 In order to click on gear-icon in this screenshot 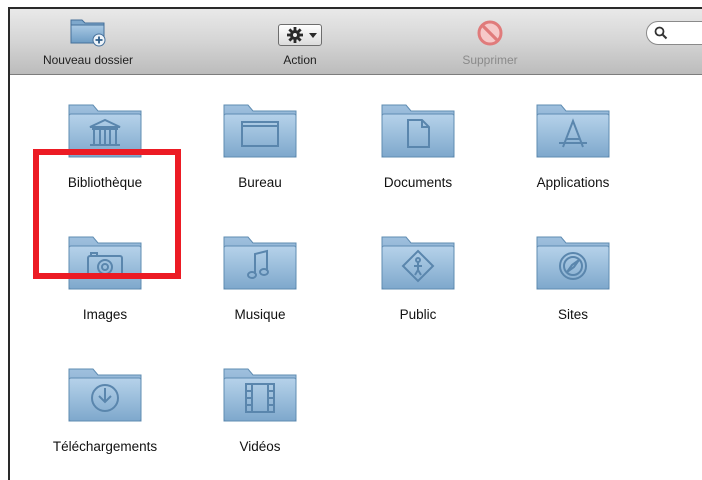, I will do `click(295, 35)`.